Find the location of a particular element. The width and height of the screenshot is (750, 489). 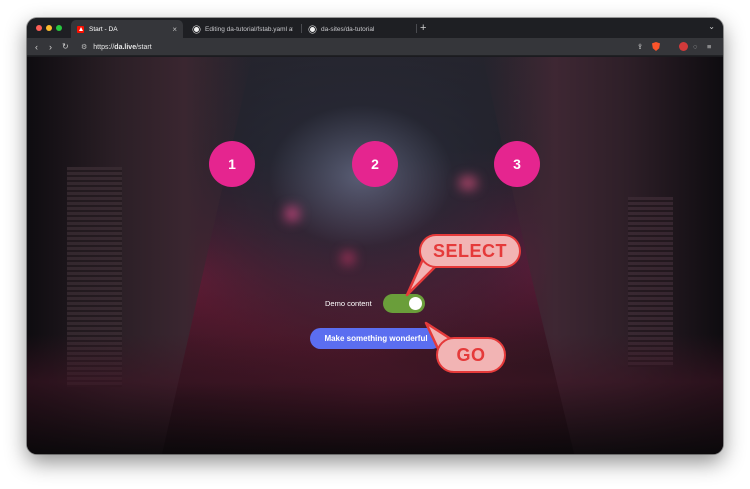

step-1-badge: 1 is located at coordinates (232, 164).